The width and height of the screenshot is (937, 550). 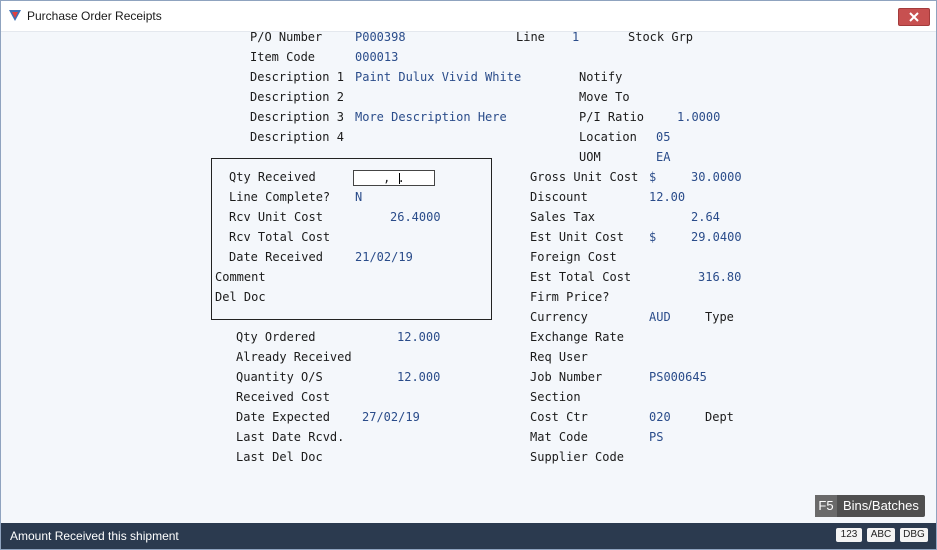 What do you see at coordinates (276, 337) in the screenshot?
I see `qty-ordered-label: Qty Ordered` at bounding box center [276, 337].